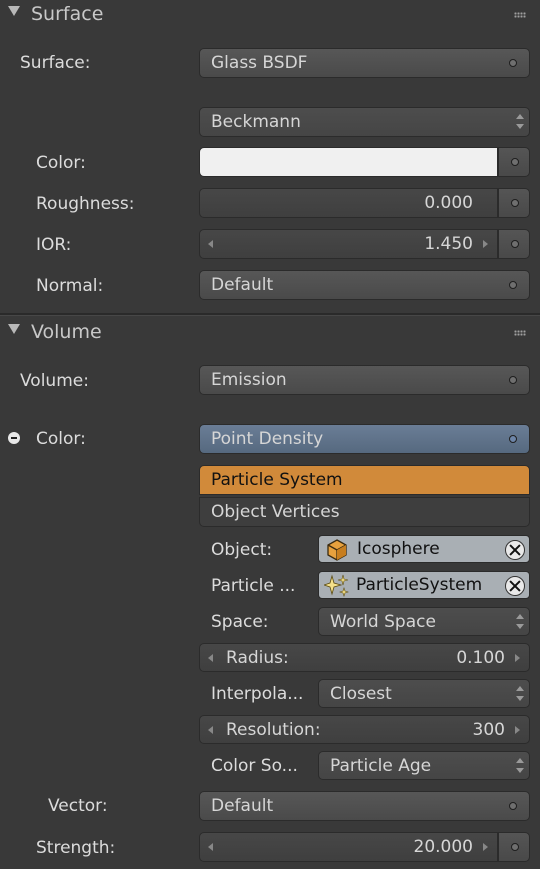  I want to click on object-label: Object:, so click(242, 550).